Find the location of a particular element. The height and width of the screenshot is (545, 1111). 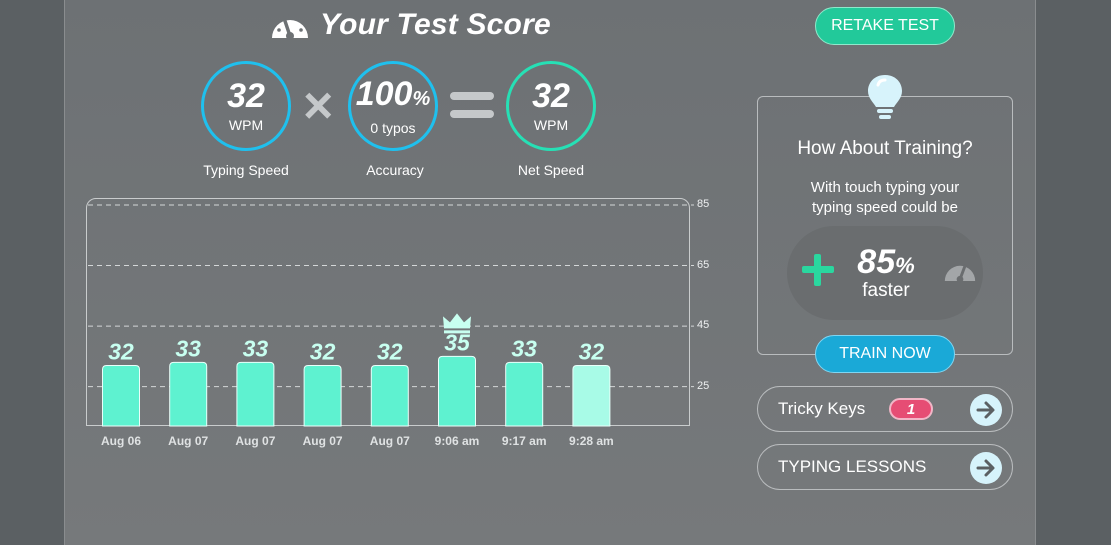

net-speed-unit: WPM is located at coordinates (551, 125).